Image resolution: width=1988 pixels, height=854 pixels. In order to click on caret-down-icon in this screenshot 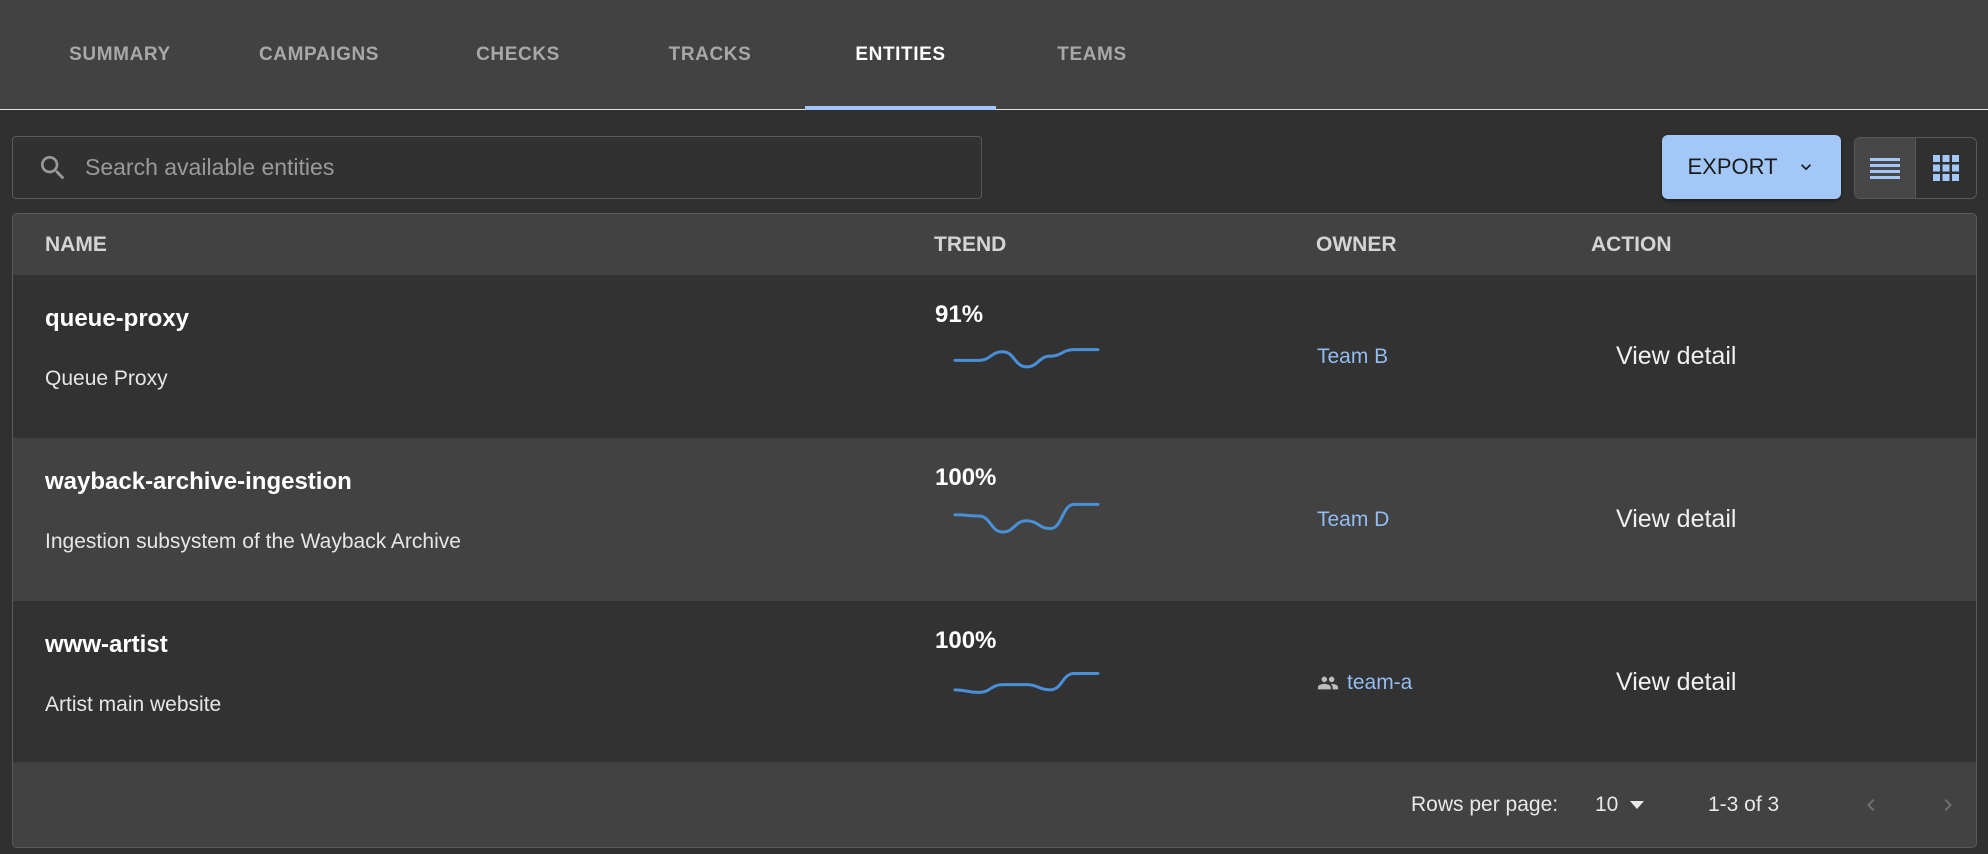, I will do `click(1637, 804)`.